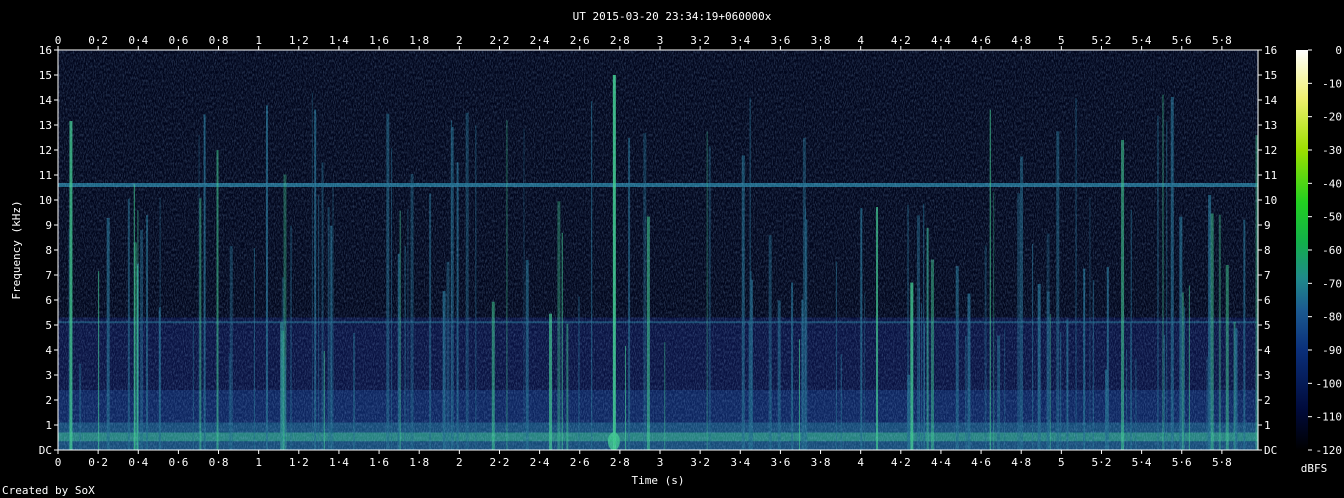 The height and width of the screenshot is (498, 1344). I want to click on x-tick-label-bottom: 2·4, so click(540, 462).